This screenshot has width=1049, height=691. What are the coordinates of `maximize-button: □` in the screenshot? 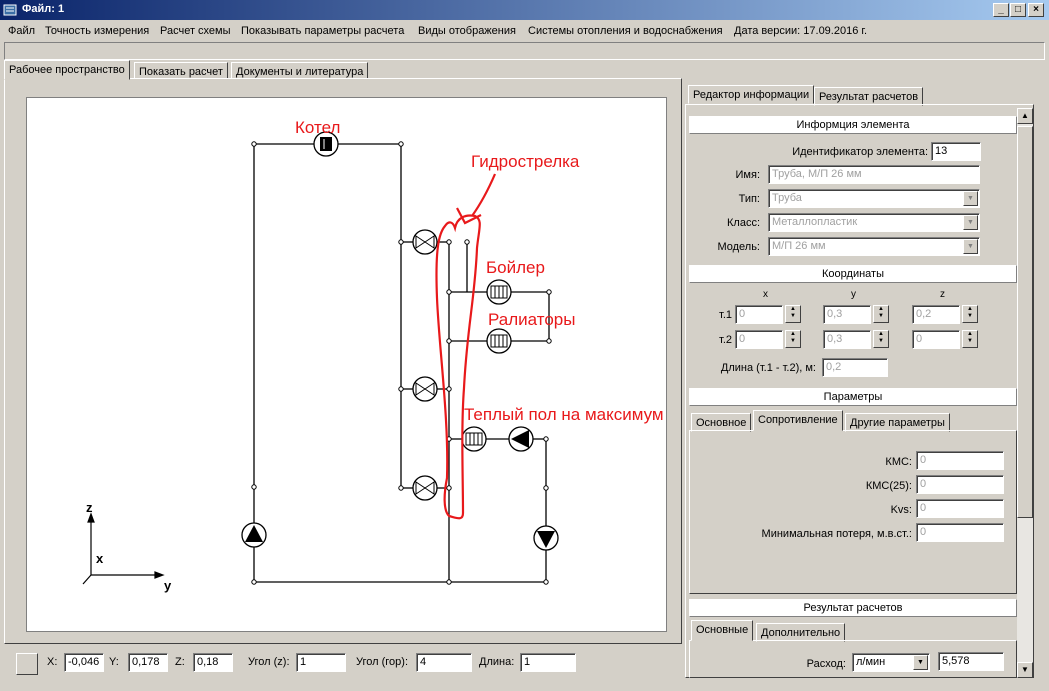 It's located at (1018, 10).